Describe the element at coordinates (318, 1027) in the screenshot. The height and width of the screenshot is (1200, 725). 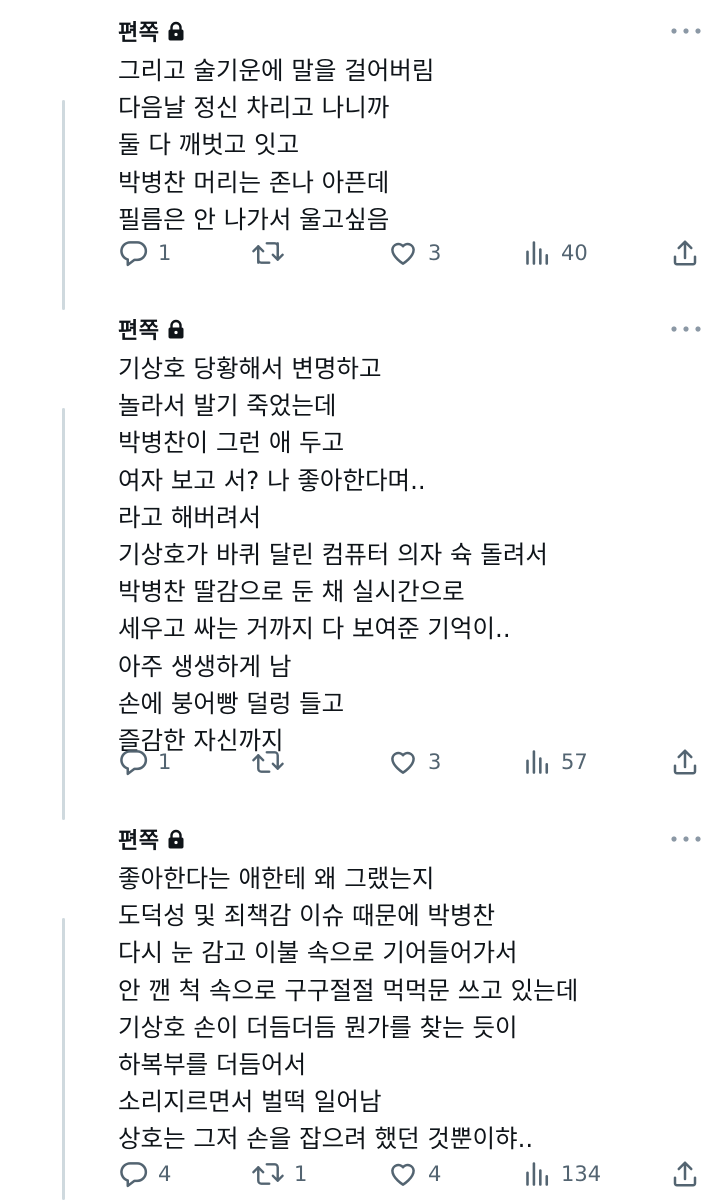
I see `tweet-text-line: 기상호 손이 더듬더듬 뭔가를 찾는 듯이` at that location.